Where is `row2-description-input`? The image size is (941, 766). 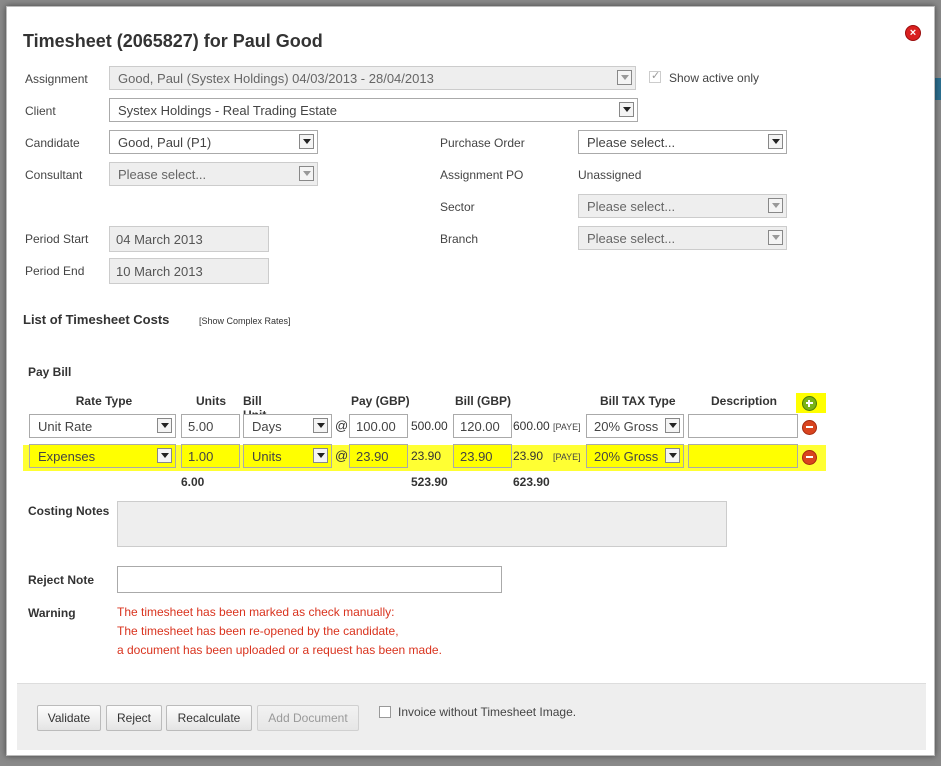 row2-description-input is located at coordinates (743, 456).